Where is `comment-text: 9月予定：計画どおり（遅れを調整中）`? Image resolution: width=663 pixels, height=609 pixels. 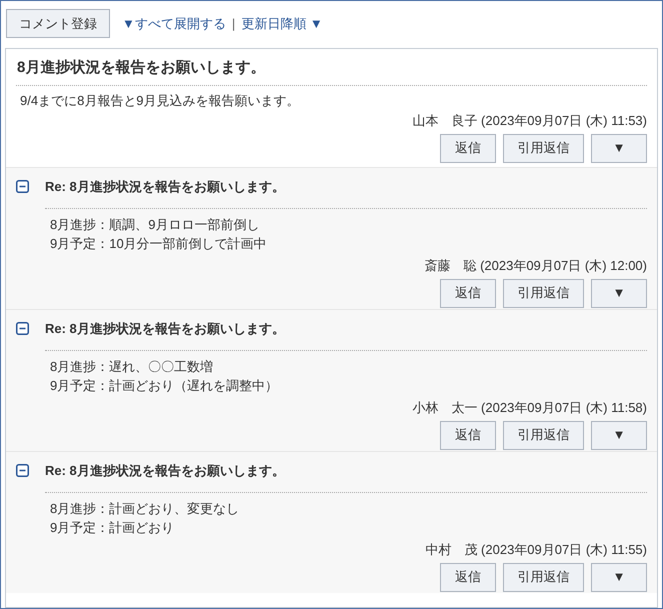 comment-text: 9月予定：計画どおり（遅れを調整中） is located at coordinates (165, 386).